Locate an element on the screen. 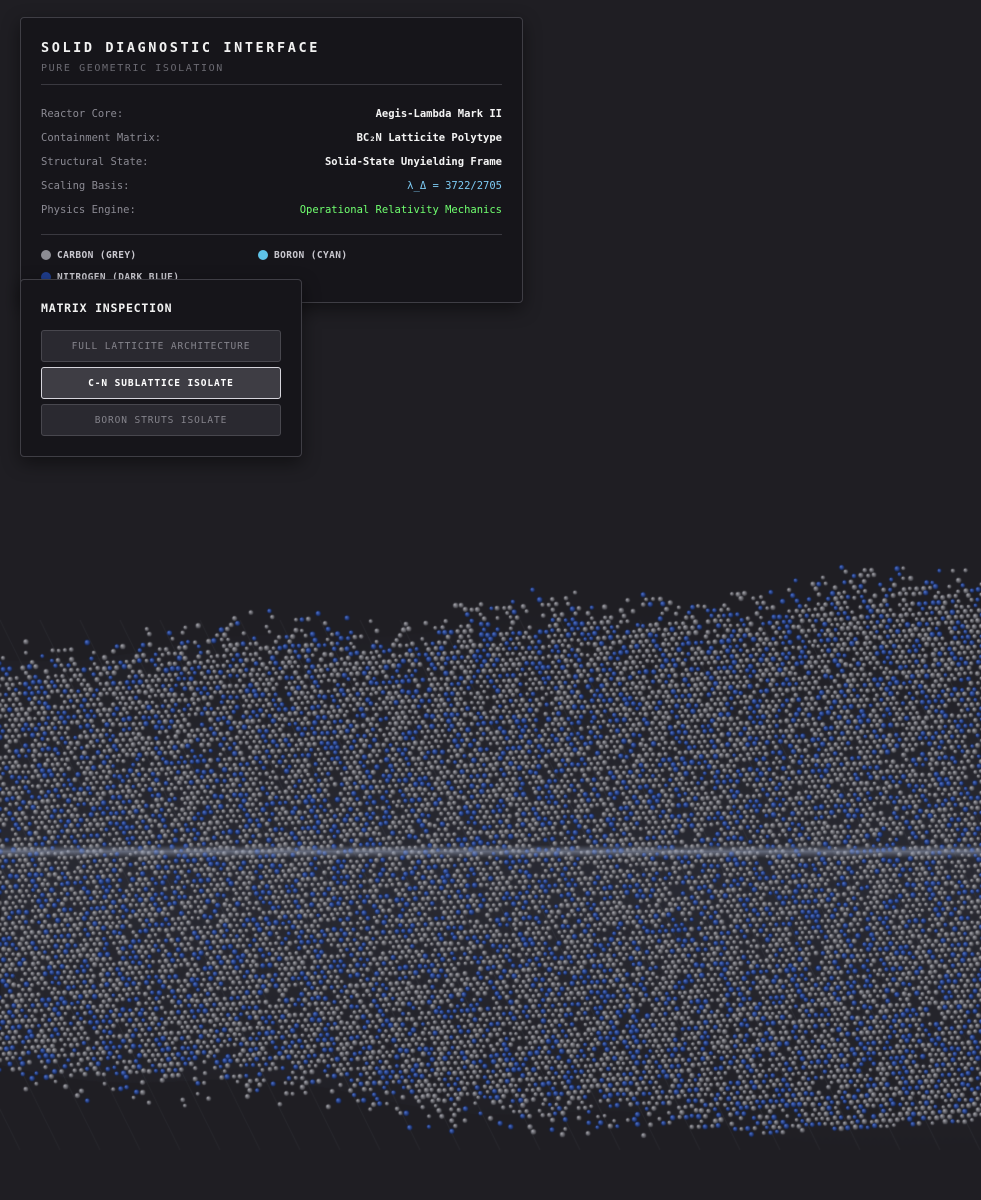  row-value: λ_Δ = 3722/2705 is located at coordinates (454, 186).